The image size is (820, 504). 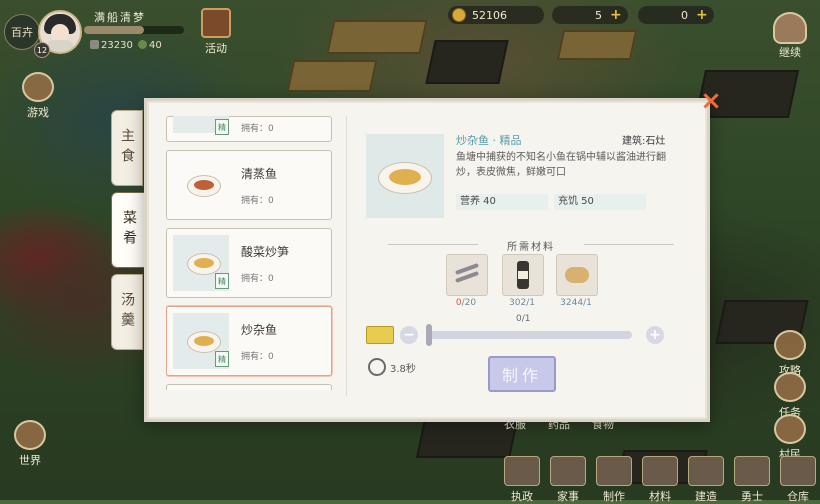 What do you see at coordinates (410, 30) in the screenshot?
I see `top-bar: 百卉 12 满船清梦 23230 40 活动 52106 5 + 0 + 继续` at bounding box center [410, 30].